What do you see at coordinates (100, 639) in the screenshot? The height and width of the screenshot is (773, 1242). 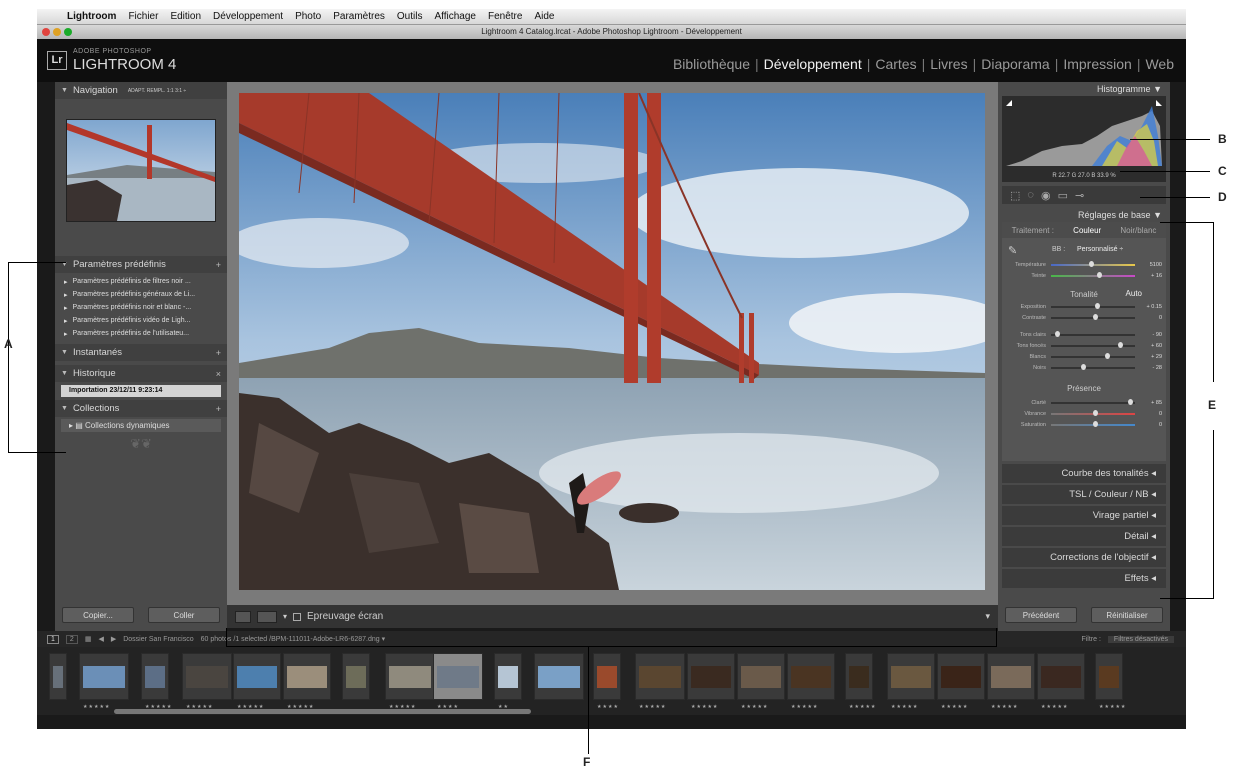 I see `back-arrow-icon: ◀` at bounding box center [100, 639].